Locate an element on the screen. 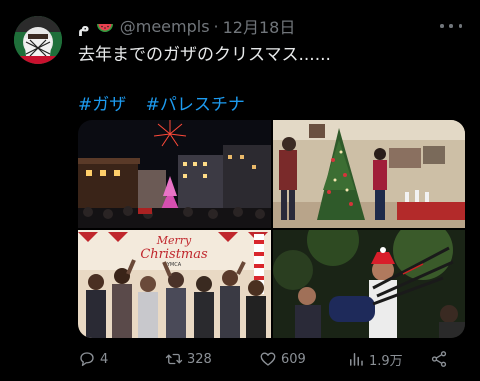 The height and width of the screenshot is (381, 480). fireworks-photo is located at coordinates (174, 174).